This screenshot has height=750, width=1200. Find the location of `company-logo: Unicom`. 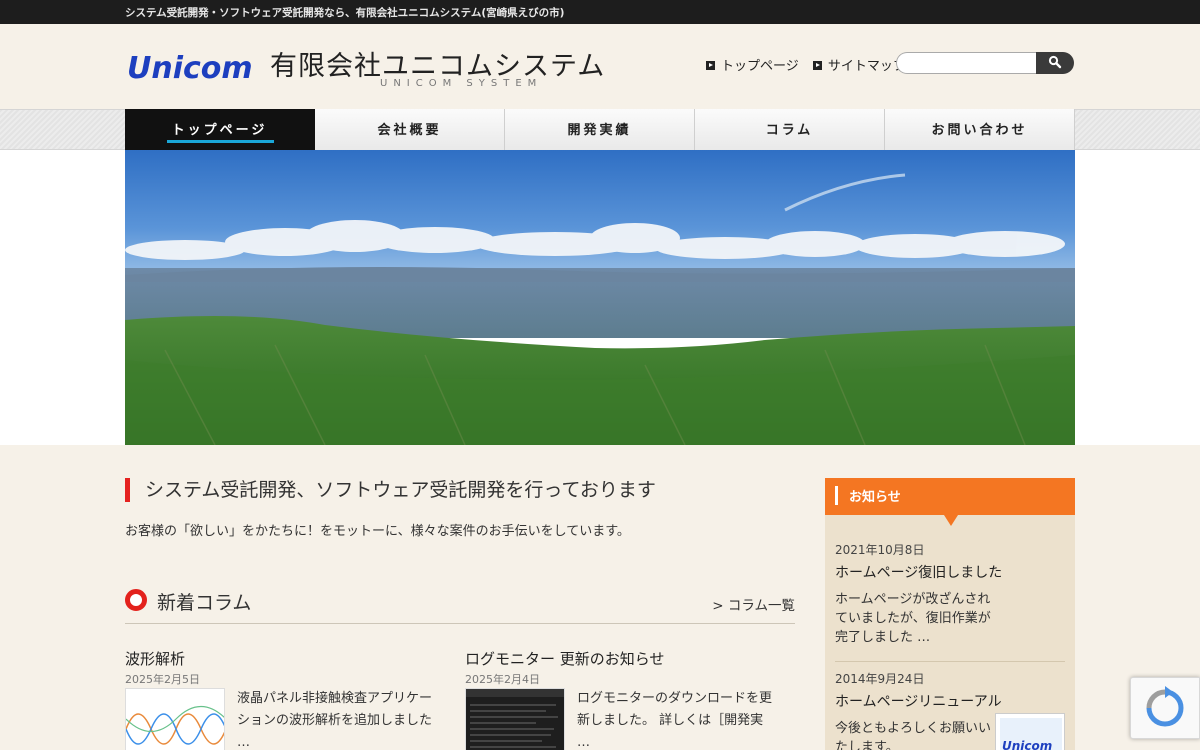

company-logo: Unicom is located at coordinates (192, 67).